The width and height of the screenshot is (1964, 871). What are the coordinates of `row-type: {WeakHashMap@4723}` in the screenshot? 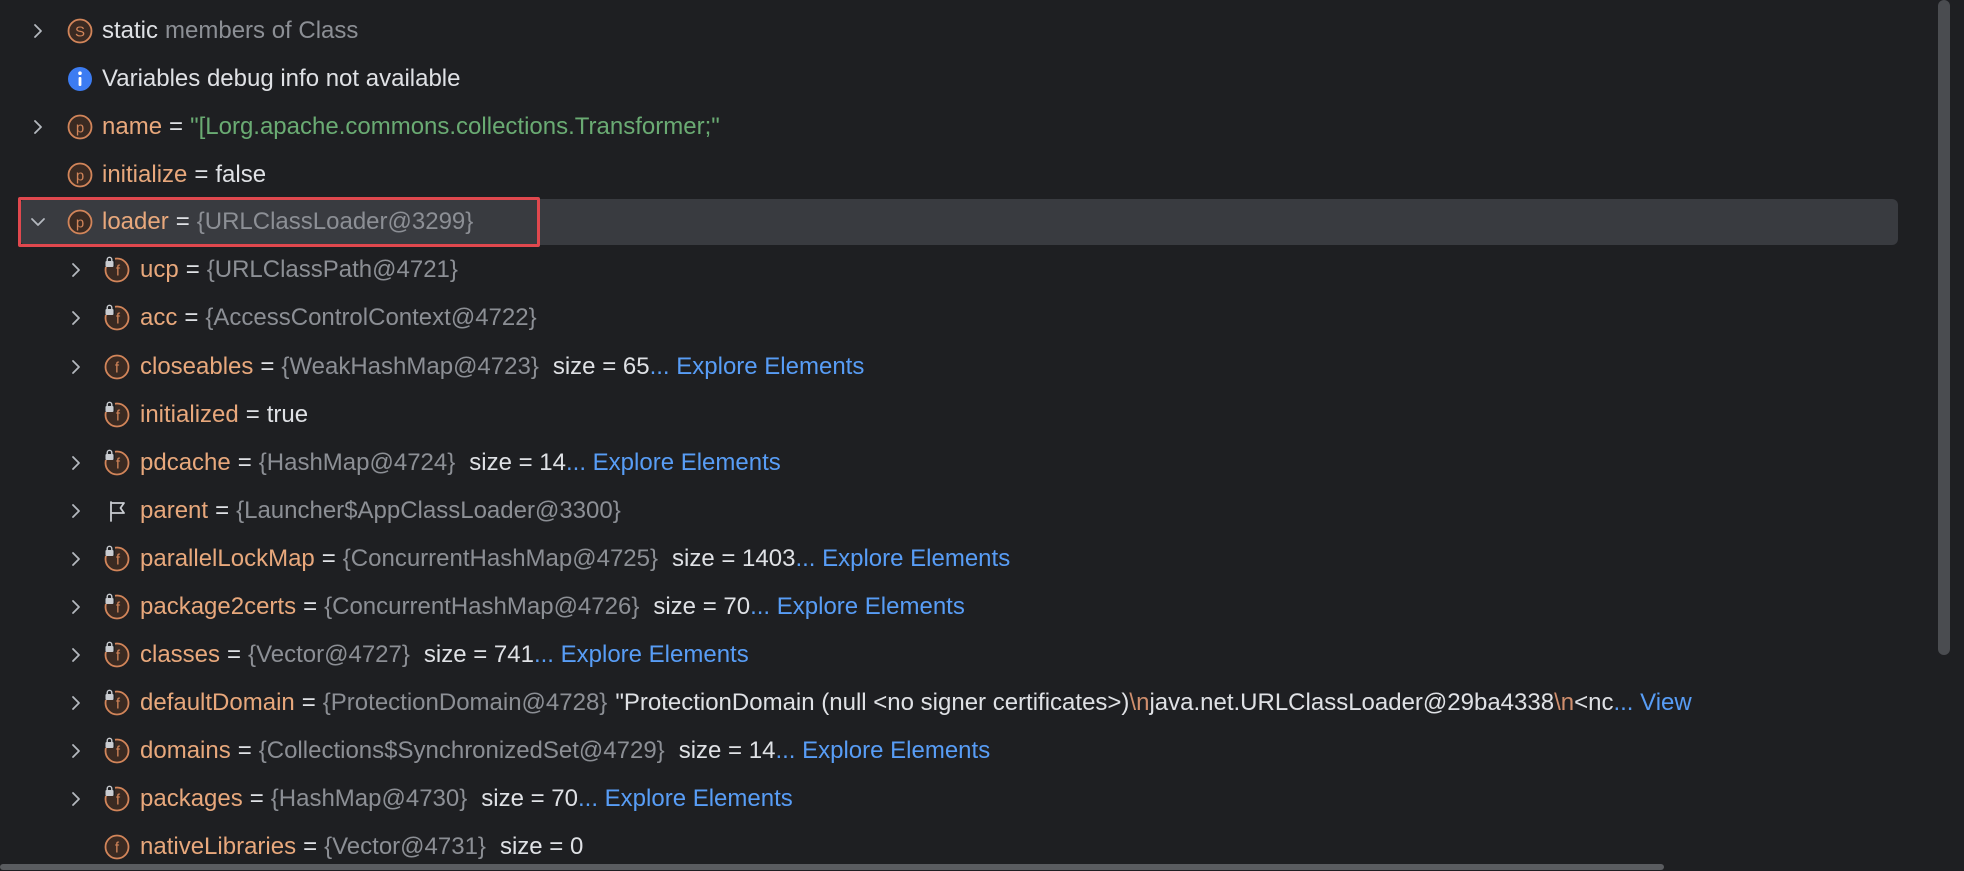 It's located at (410, 366).